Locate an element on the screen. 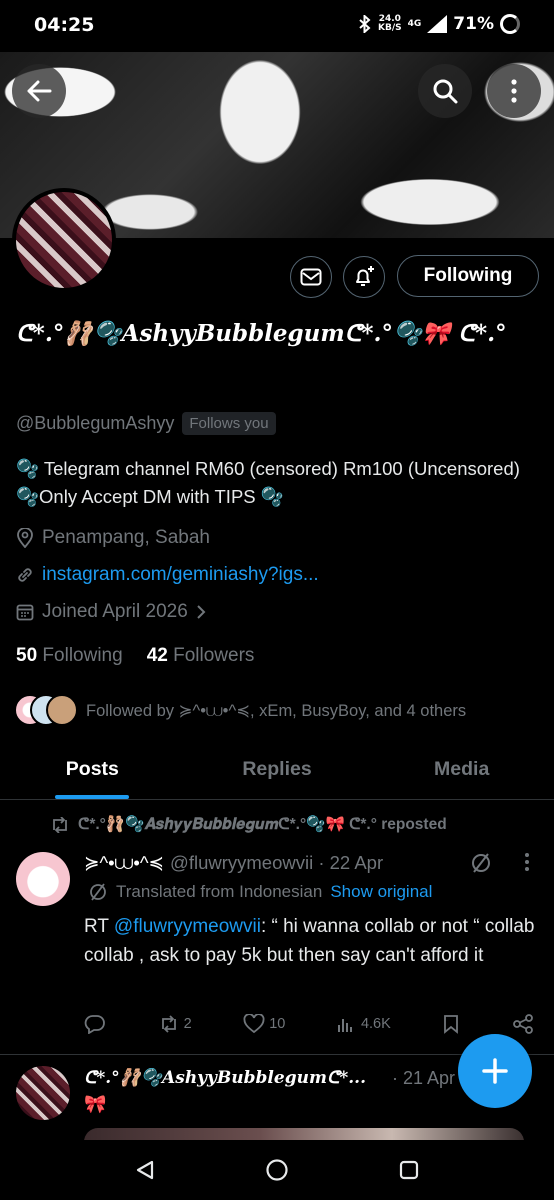  nav-back-icon is located at coordinates (145, 1170).